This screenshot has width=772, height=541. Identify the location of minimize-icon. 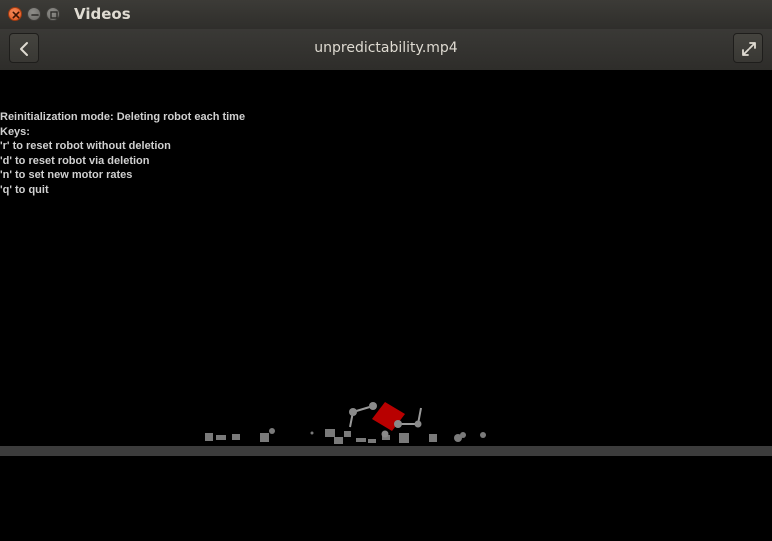
(34, 14).